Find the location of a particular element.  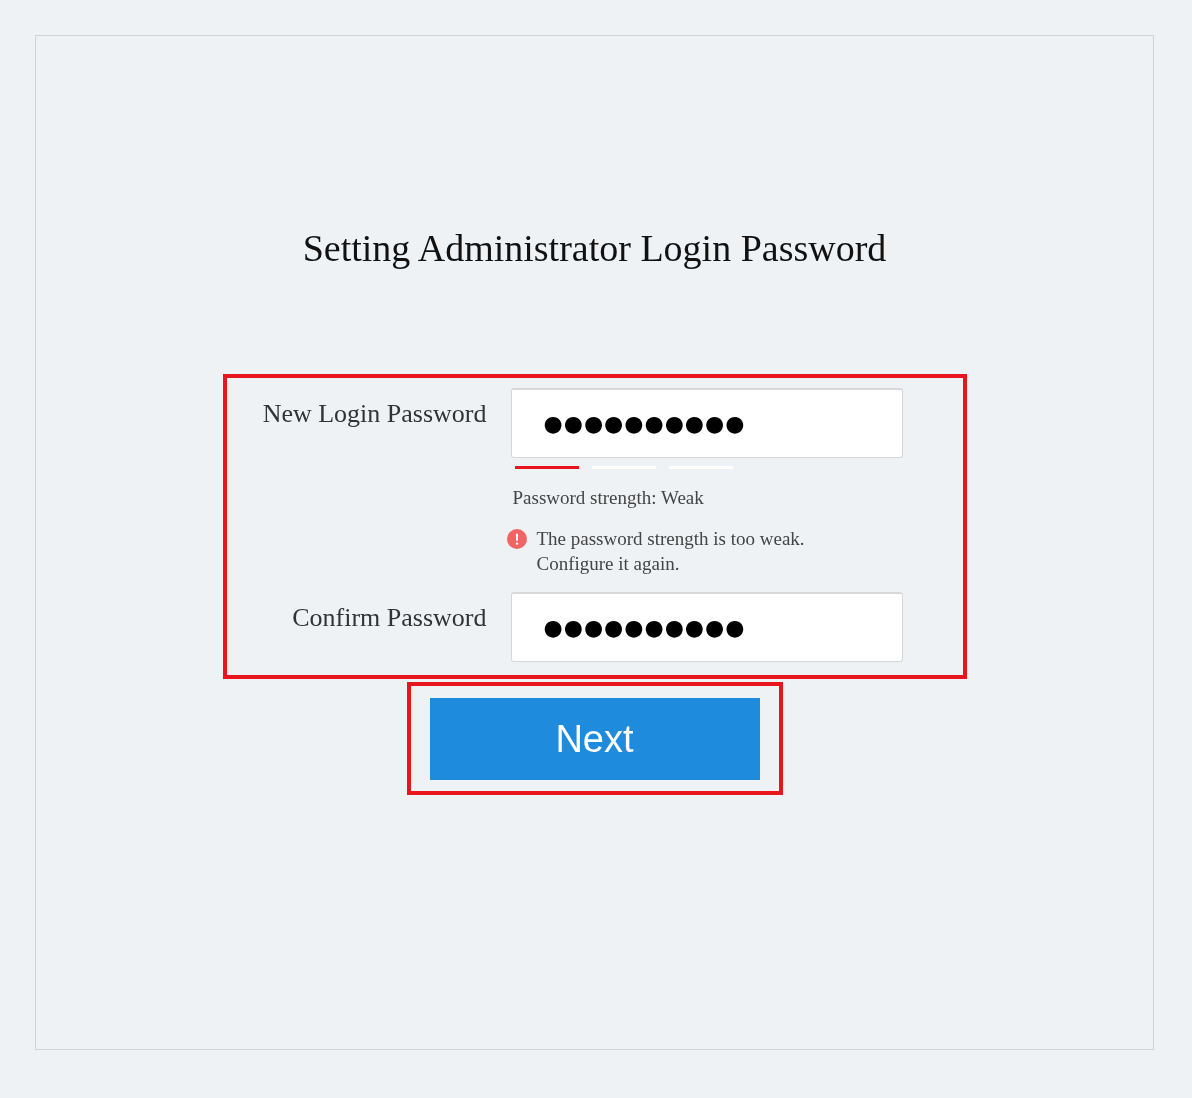

field-label: New Login Password is located at coordinates (374, 414).